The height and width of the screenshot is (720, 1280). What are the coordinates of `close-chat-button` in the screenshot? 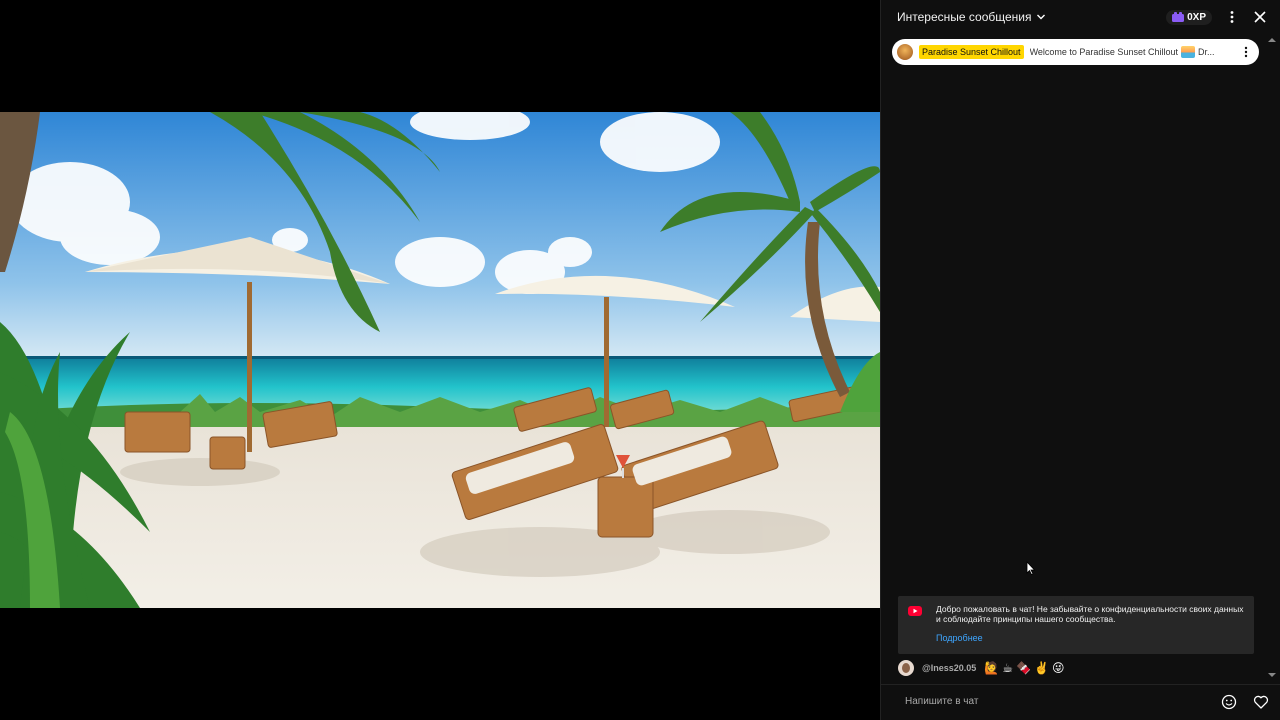 It's located at (1260, 17).